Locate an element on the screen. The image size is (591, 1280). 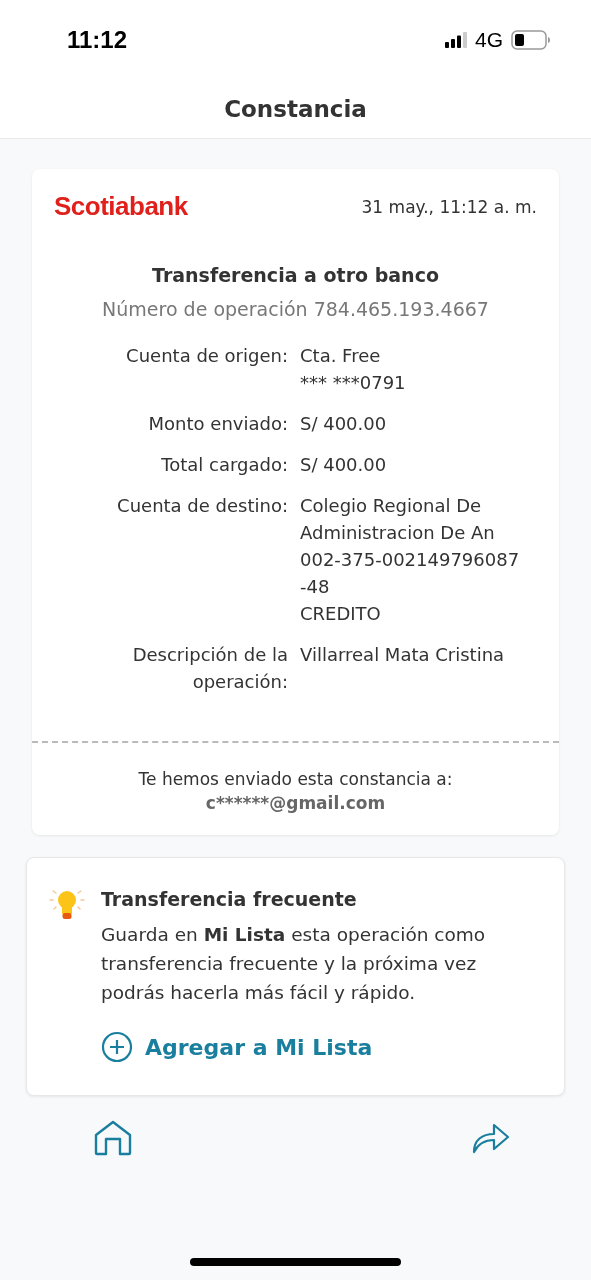
clock: 11:12 is located at coordinates (97, 40).